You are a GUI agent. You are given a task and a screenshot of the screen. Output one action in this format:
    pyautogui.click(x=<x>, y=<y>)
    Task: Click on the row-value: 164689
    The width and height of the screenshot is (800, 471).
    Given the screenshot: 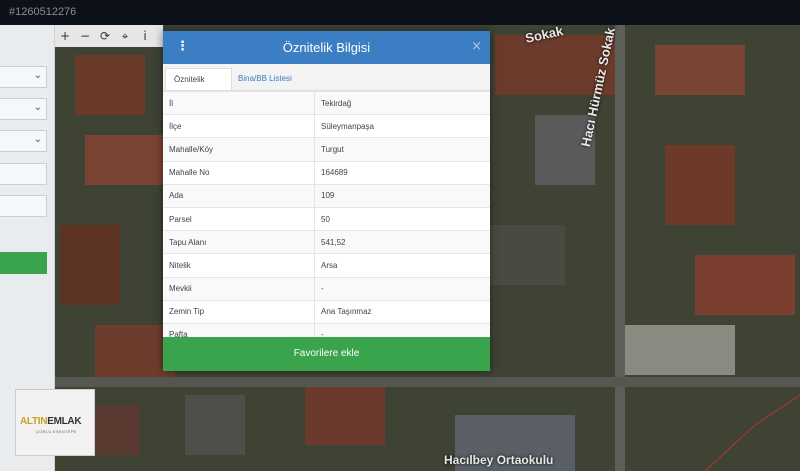 What is the action you would take?
    pyautogui.click(x=402, y=172)
    